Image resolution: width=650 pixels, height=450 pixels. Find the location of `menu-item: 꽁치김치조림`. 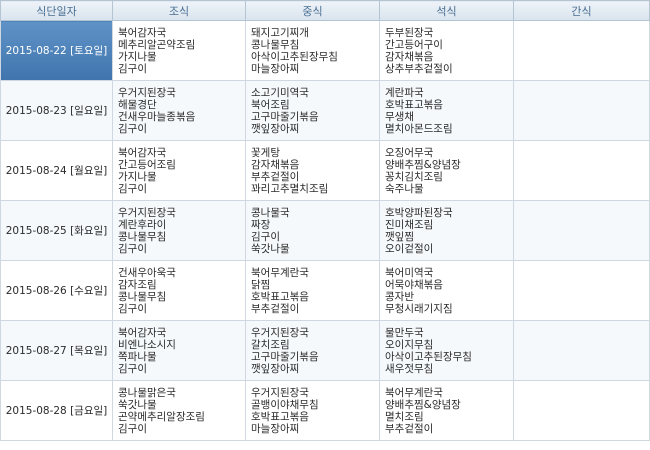

menu-item: 꽁치김치조림 is located at coordinates (414, 176).